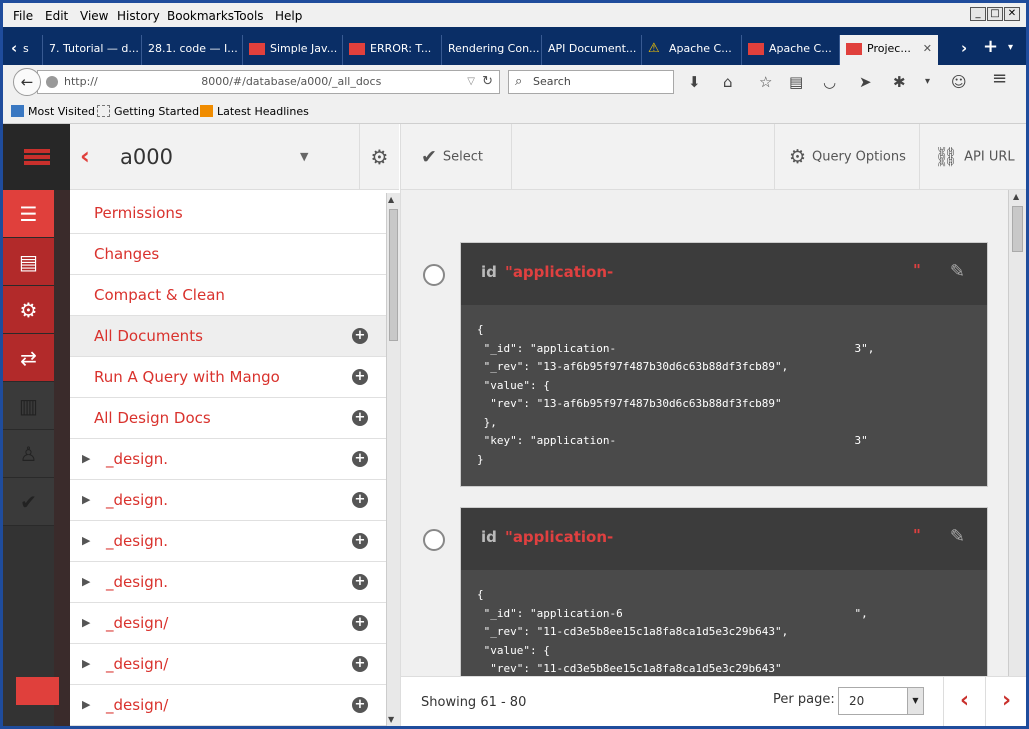 The image size is (1029, 729). What do you see at coordinates (881, 701) in the screenshot?
I see `per-page-select: 20 ▼` at bounding box center [881, 701].